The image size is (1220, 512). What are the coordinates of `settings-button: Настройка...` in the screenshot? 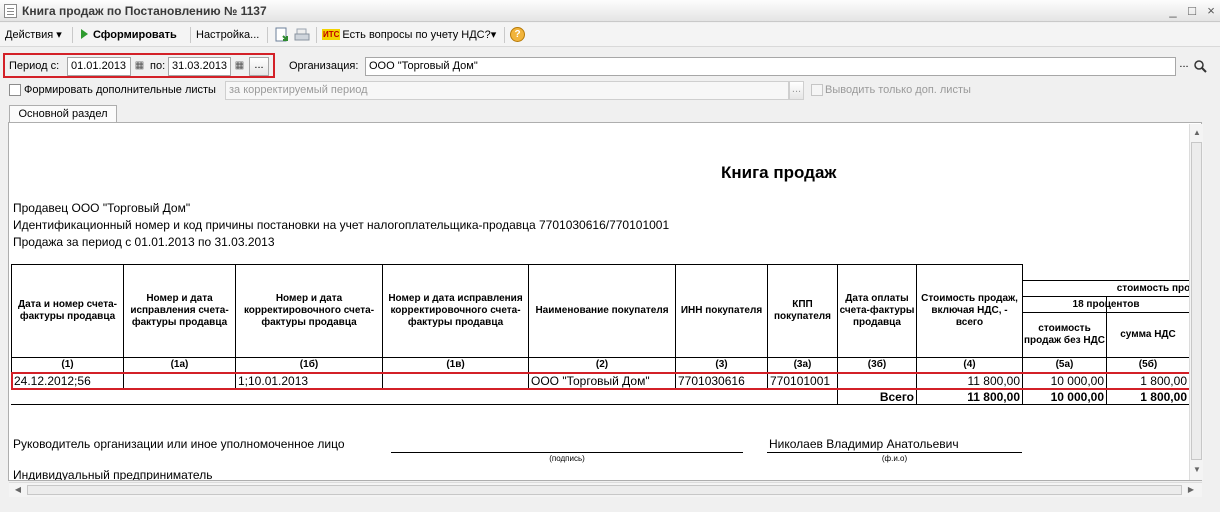 It's located at (227, 35).